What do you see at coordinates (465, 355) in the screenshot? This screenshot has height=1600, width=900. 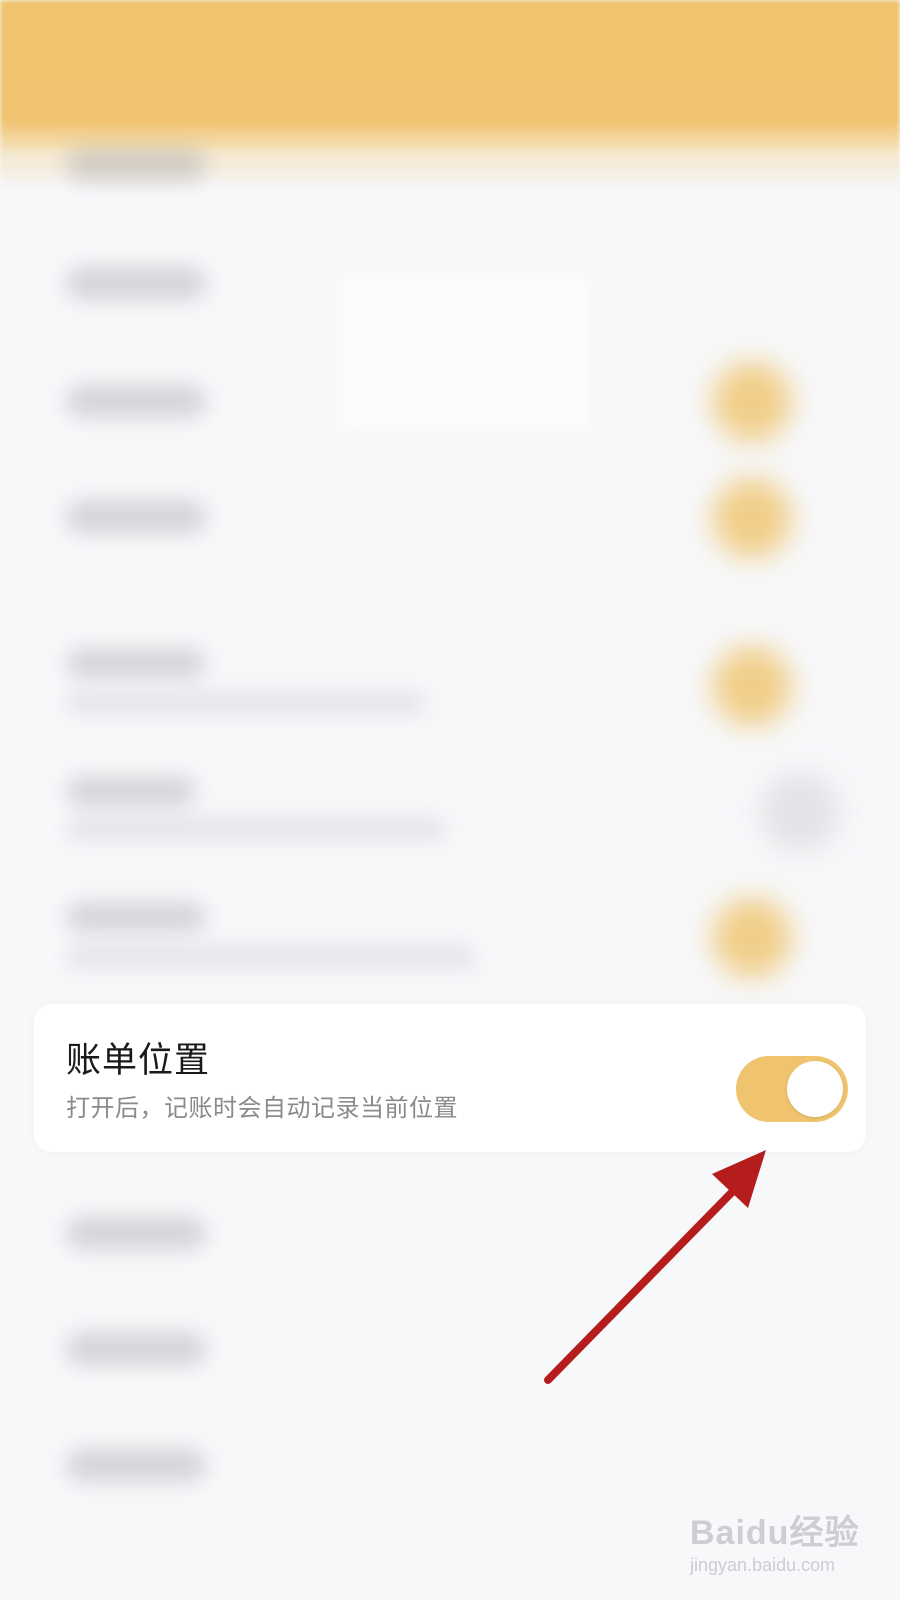 I see `blurred-dialog-area` at bounding box center [465, 355].